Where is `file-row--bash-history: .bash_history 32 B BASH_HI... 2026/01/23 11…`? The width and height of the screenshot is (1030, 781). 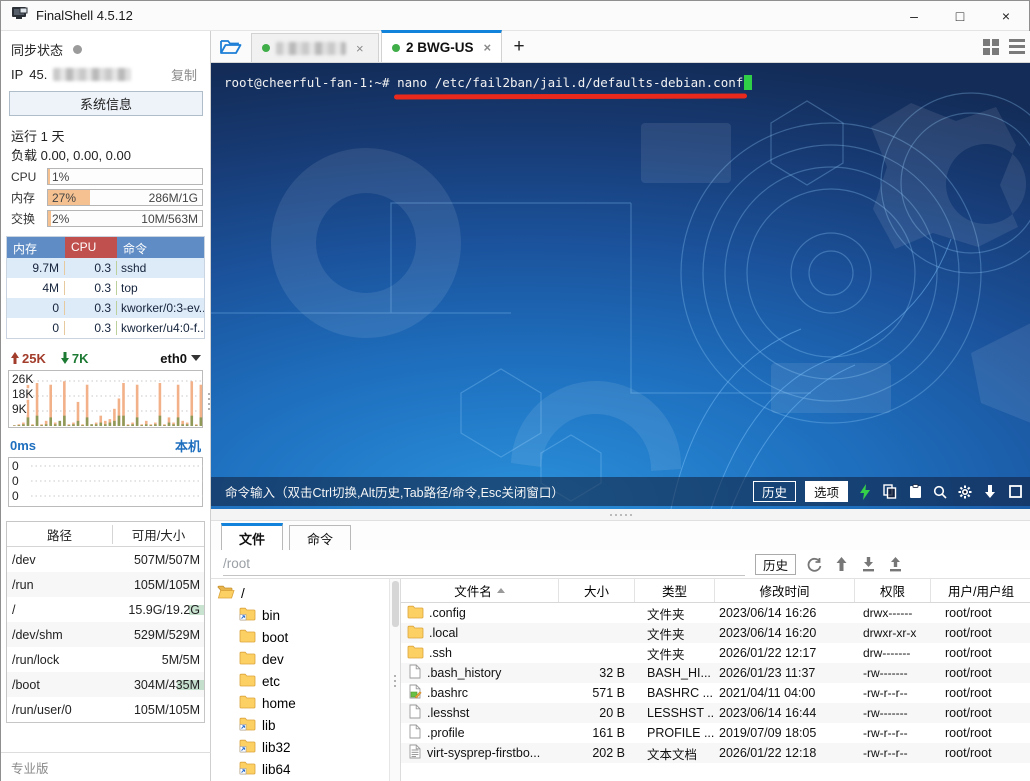 file-row--bash-history: .bash_history 32 B BASH_HI... 2026/01/23 11… is located at coordinates (715, 673).